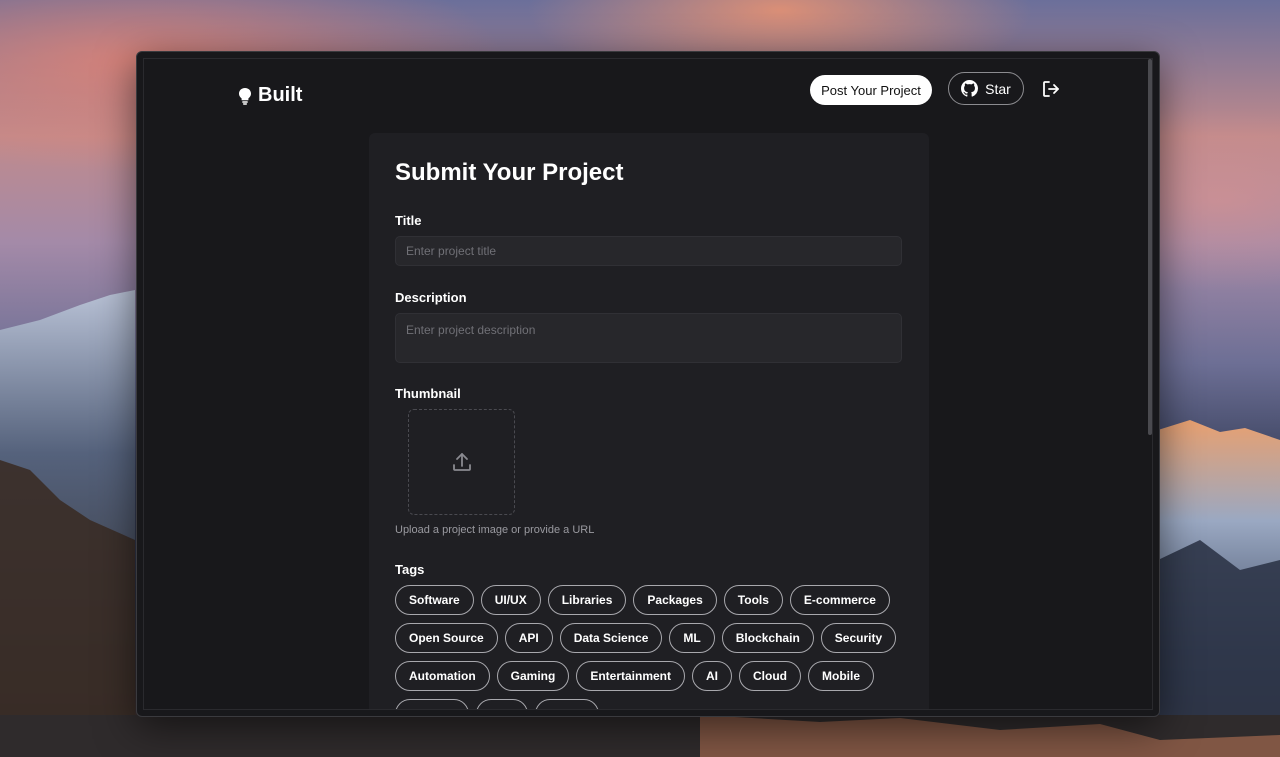 The width and height of the screenshot is (1280, 757). What do you see at coordinates (648, 251) in the screenshot?
I see `title-input` at bounding box center [648, 251].